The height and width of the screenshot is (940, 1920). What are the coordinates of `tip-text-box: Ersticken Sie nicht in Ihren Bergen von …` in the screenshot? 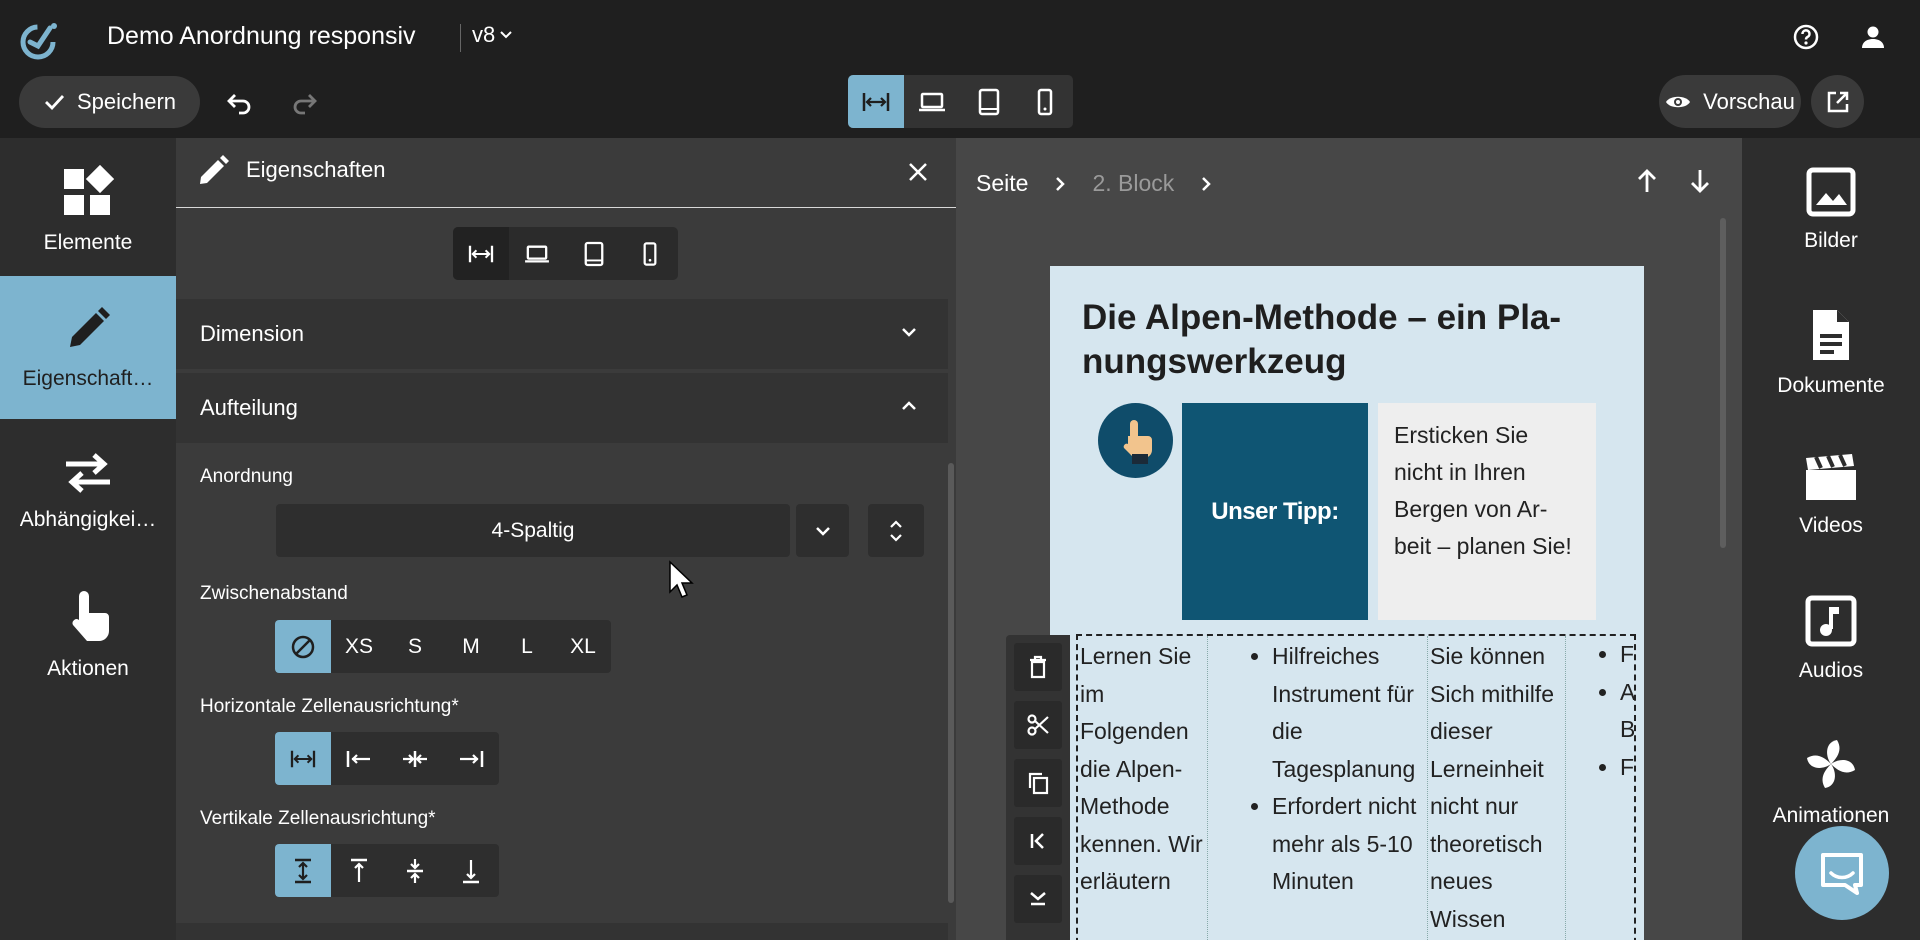 It's located at (1487, 511).